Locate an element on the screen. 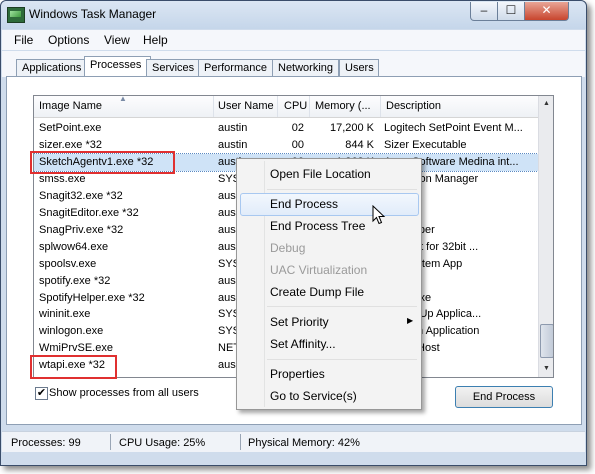  minimize-button: – is located at coordinates (484, 11).